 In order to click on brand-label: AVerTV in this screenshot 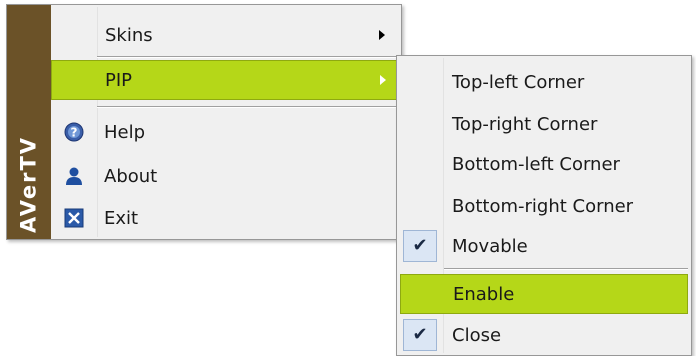, I will do `click(28, 184)`.